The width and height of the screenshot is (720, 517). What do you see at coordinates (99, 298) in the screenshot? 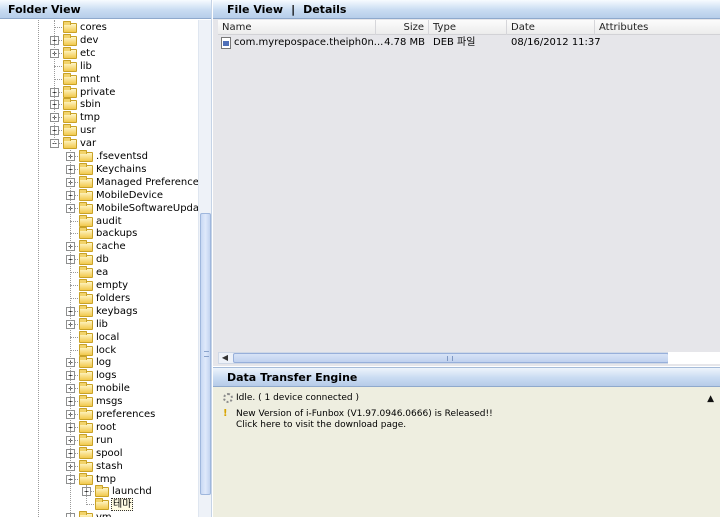
I see `tree-item: folders` at bounding box center [99, 298].